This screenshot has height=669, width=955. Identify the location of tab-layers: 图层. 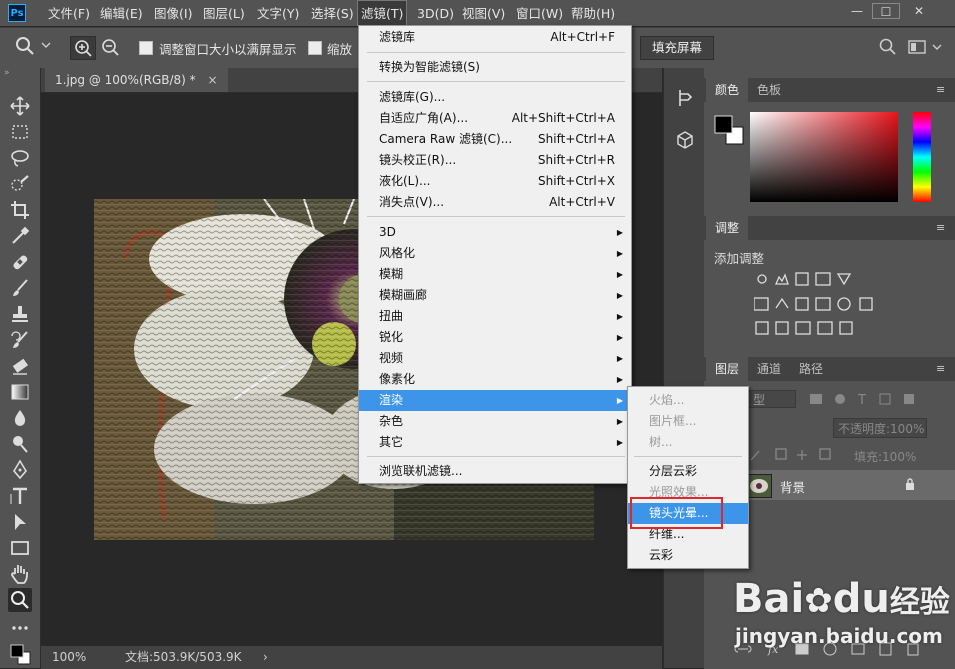
(727, 369).